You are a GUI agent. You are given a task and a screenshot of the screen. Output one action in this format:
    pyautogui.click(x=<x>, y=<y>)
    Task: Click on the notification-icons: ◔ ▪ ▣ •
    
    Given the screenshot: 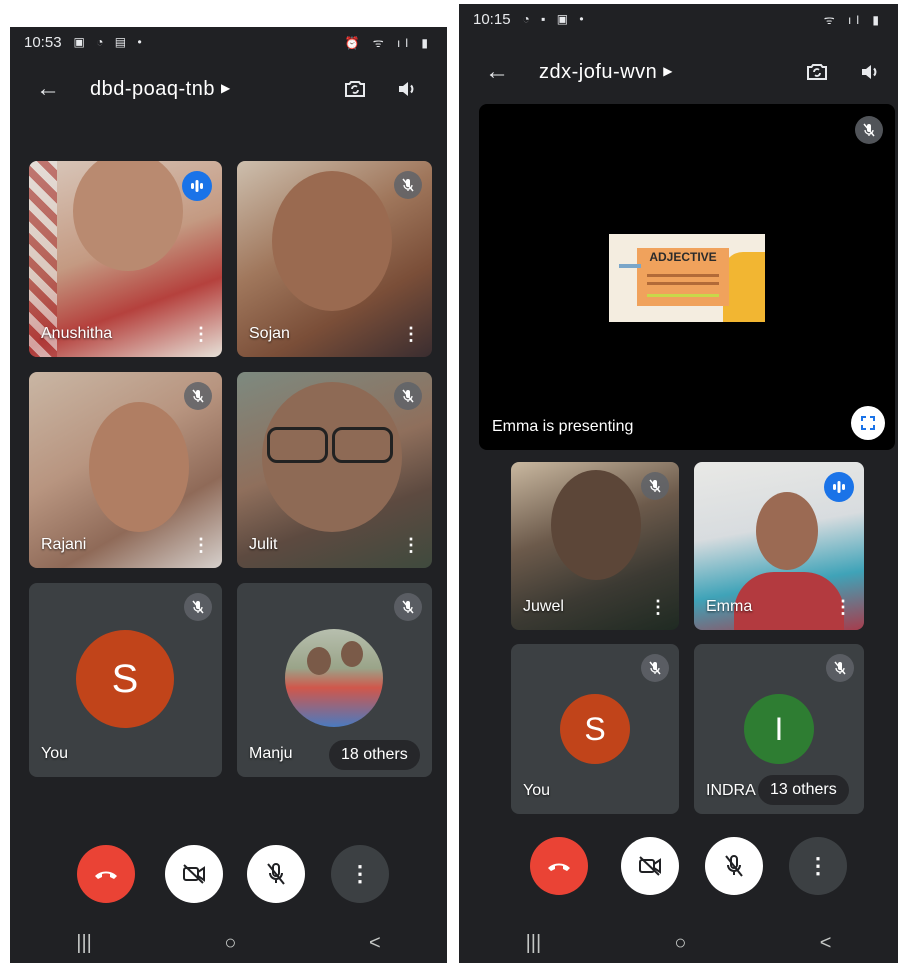 What is the action you would take?
    pyautogui.click(x=555, y=19)
    